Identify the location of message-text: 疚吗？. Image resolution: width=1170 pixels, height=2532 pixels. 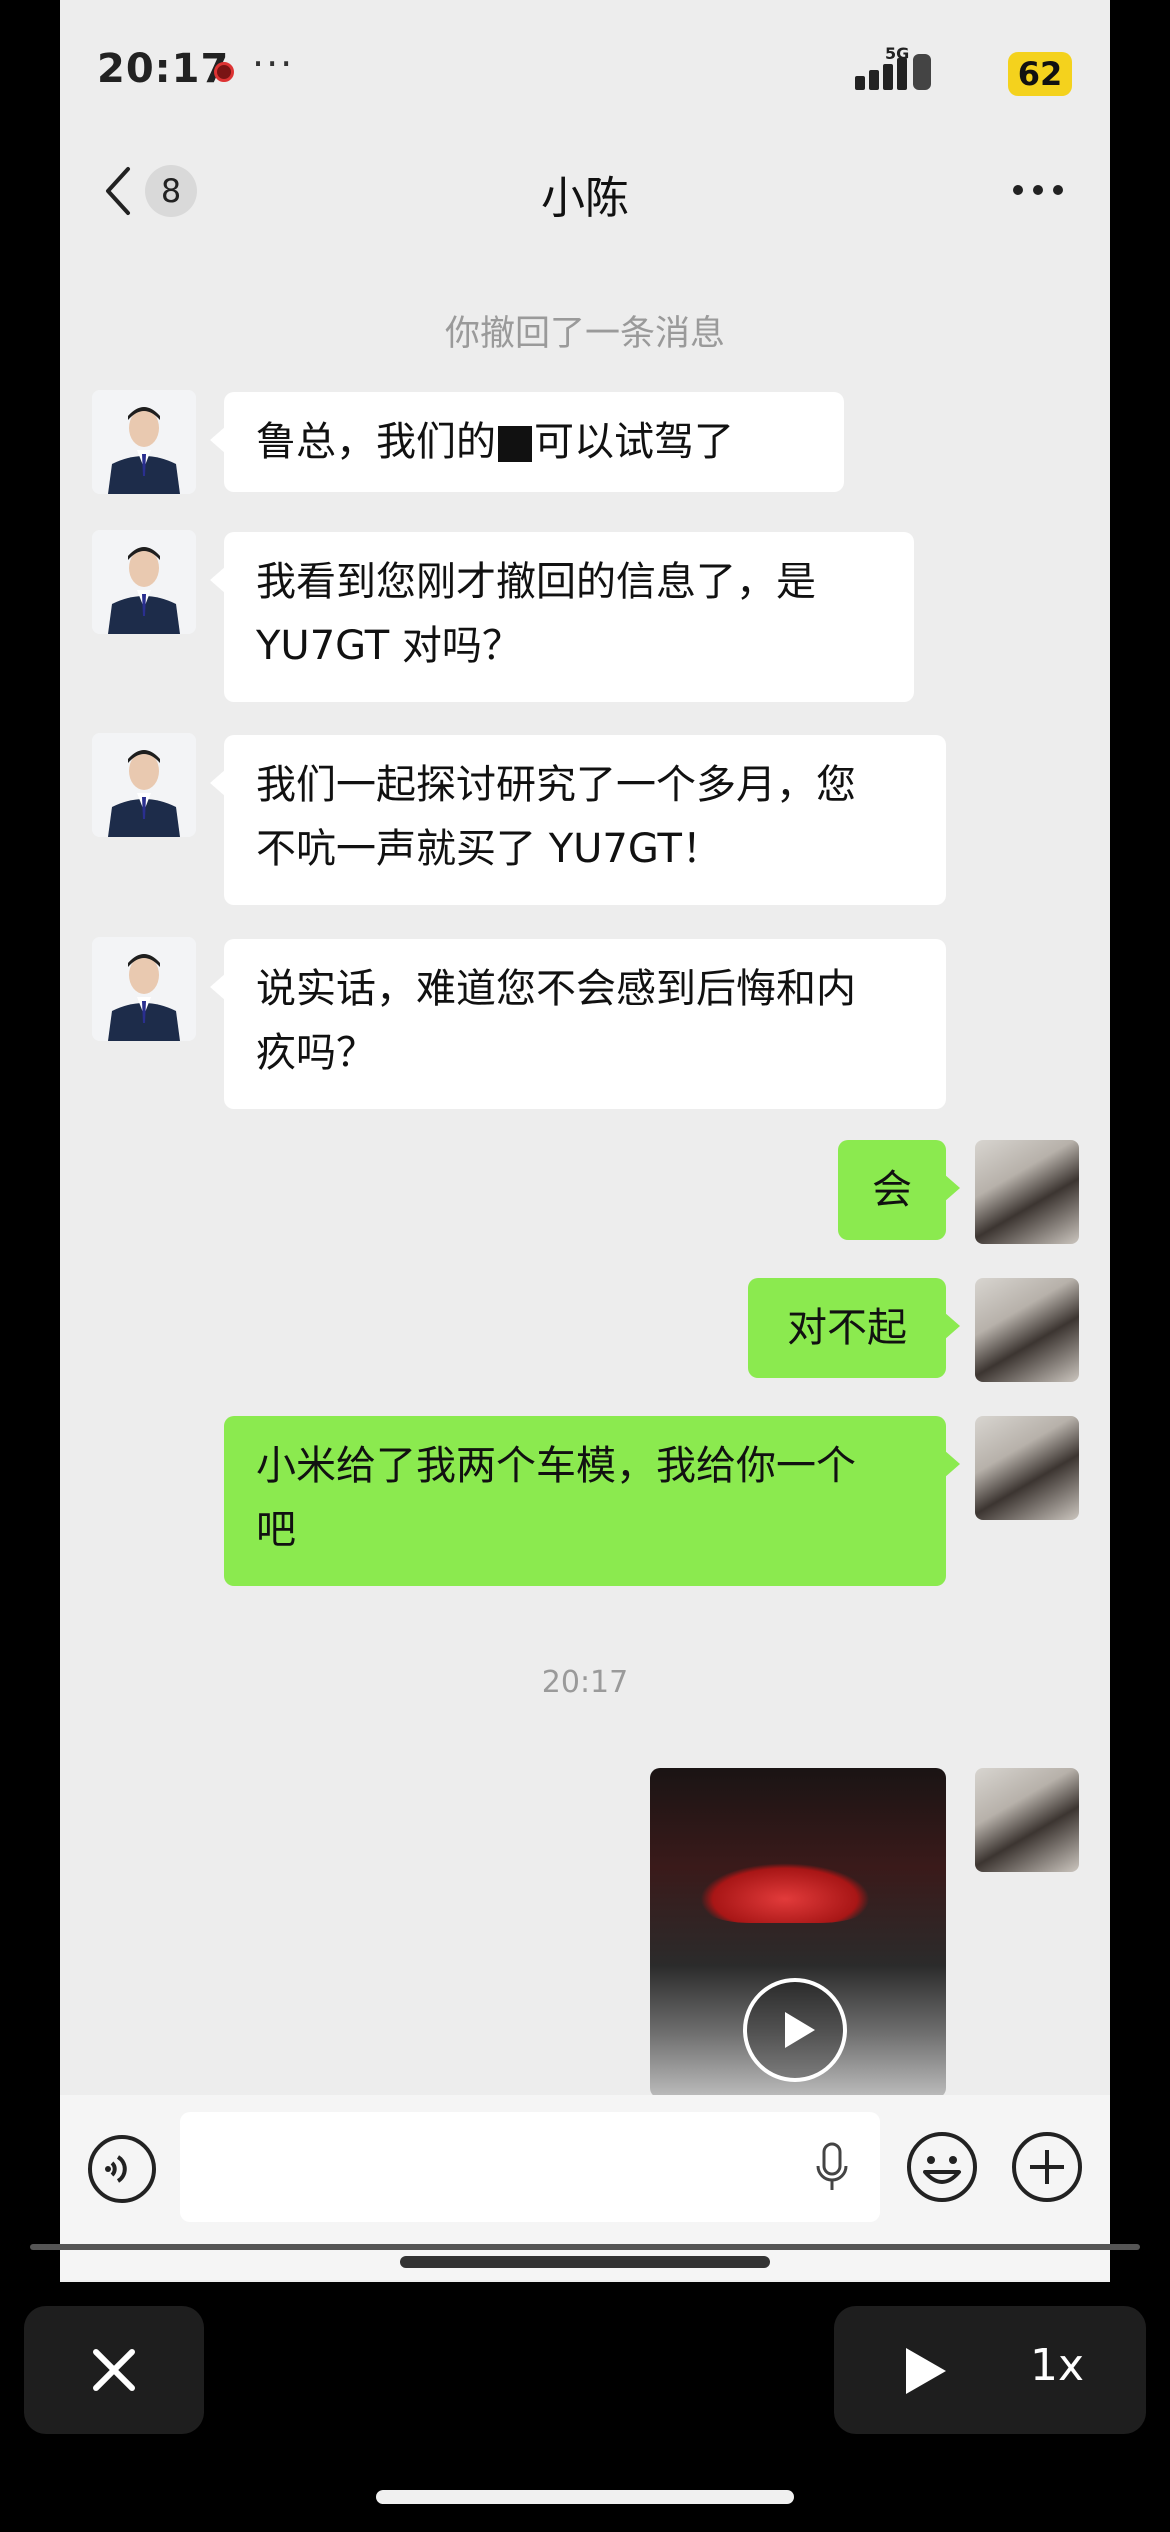
(316, 1053).